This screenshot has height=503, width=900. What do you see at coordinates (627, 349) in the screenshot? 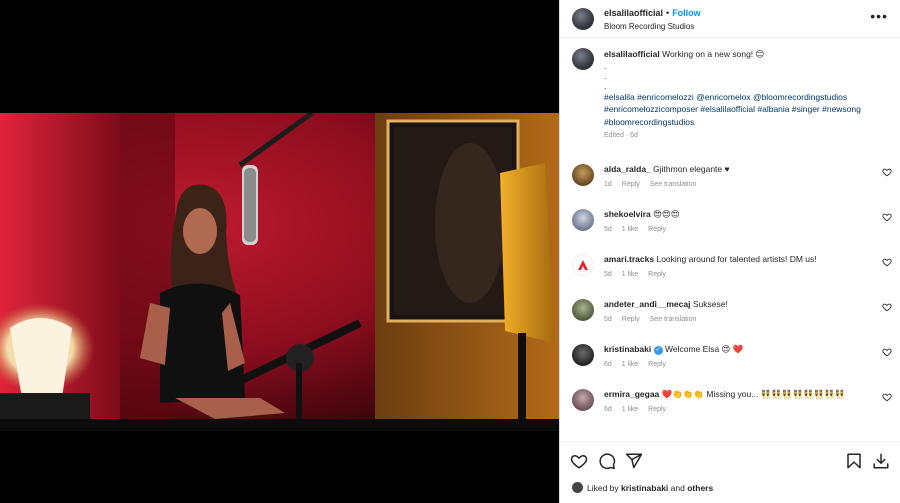
I see `comment-username: kristinabaki` at bounding box center [627, 349].